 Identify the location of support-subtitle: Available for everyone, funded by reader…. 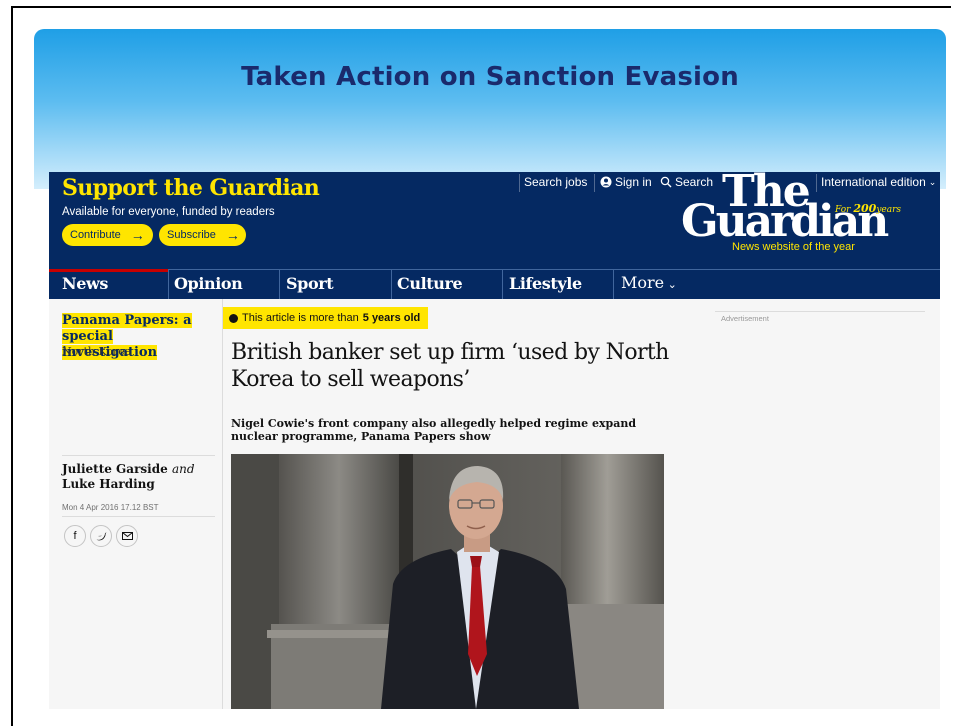
(168, 212).